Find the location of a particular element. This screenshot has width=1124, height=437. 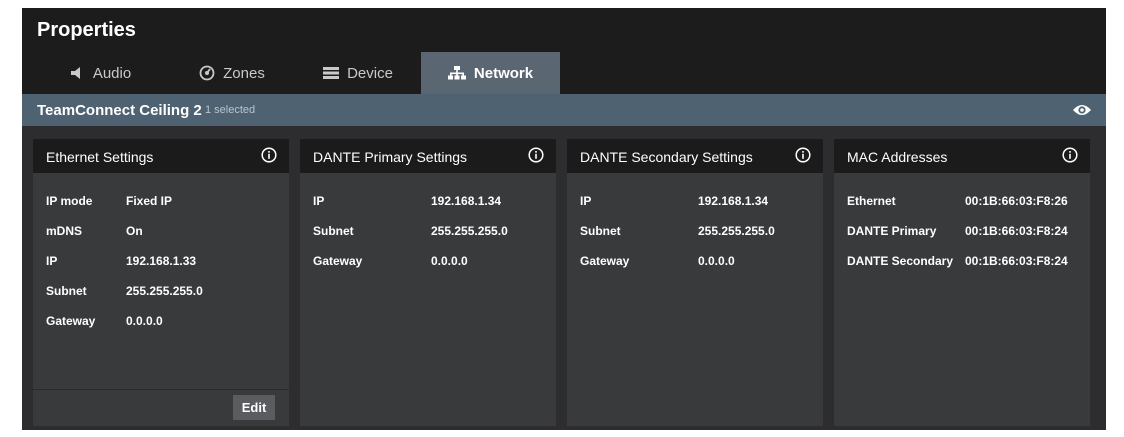

tab-label: Zones is located at coordinates (244, 73).